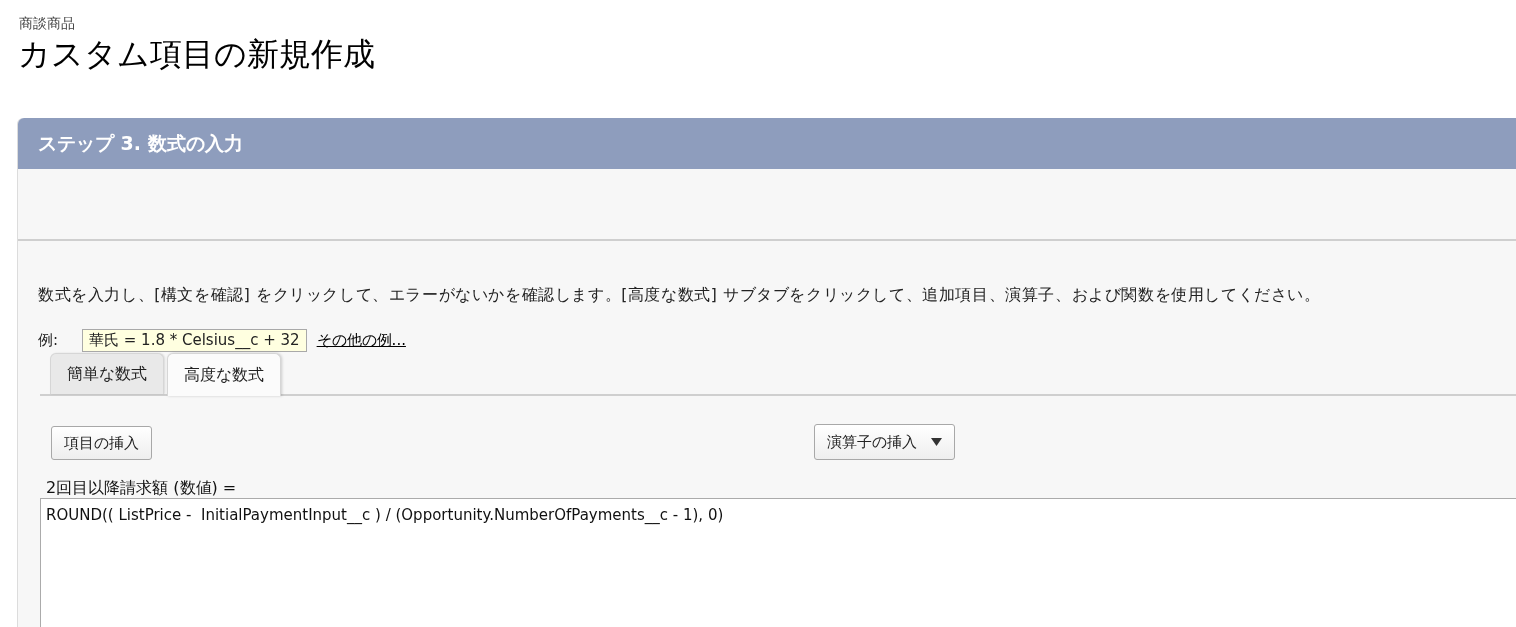  What do you see at coordinates (49, 340) in the screenshot?
I see `example-label: 例:` at bounding box center [49, 340].